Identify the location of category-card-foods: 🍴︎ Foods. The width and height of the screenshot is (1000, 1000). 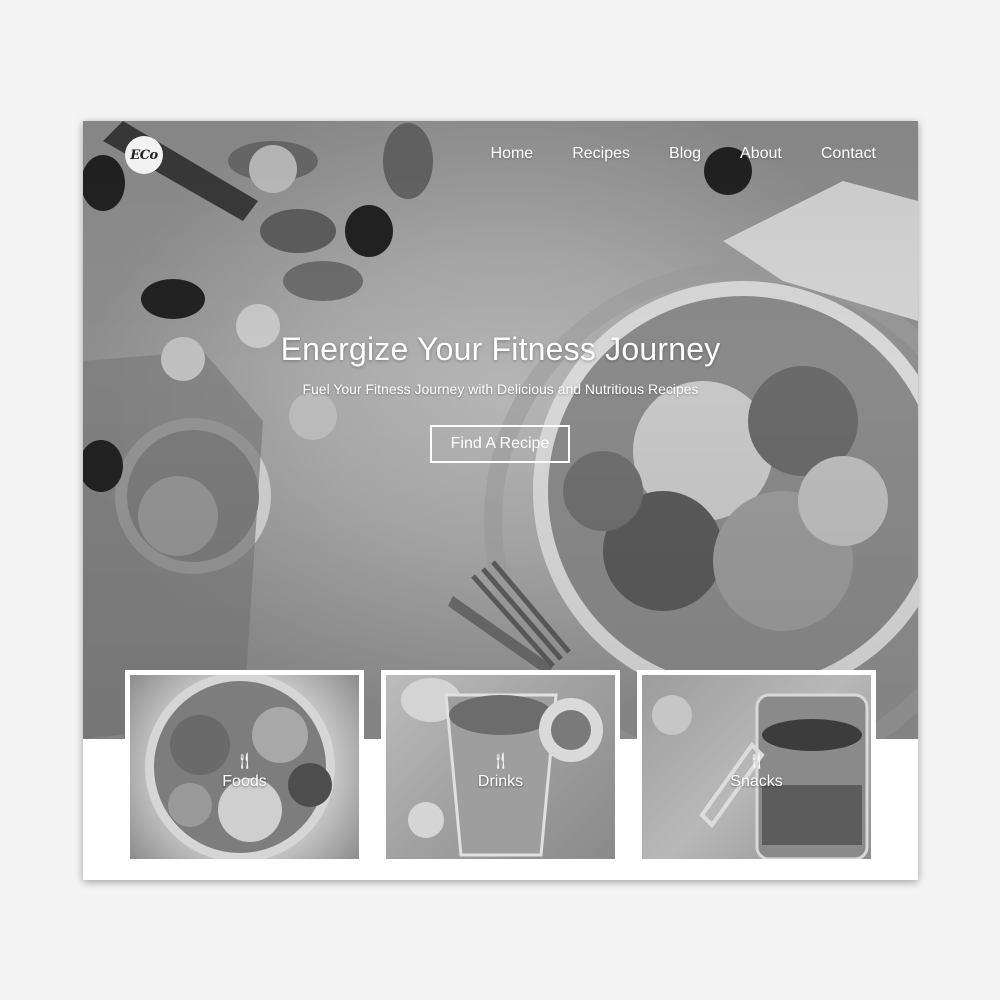
(244, 767).